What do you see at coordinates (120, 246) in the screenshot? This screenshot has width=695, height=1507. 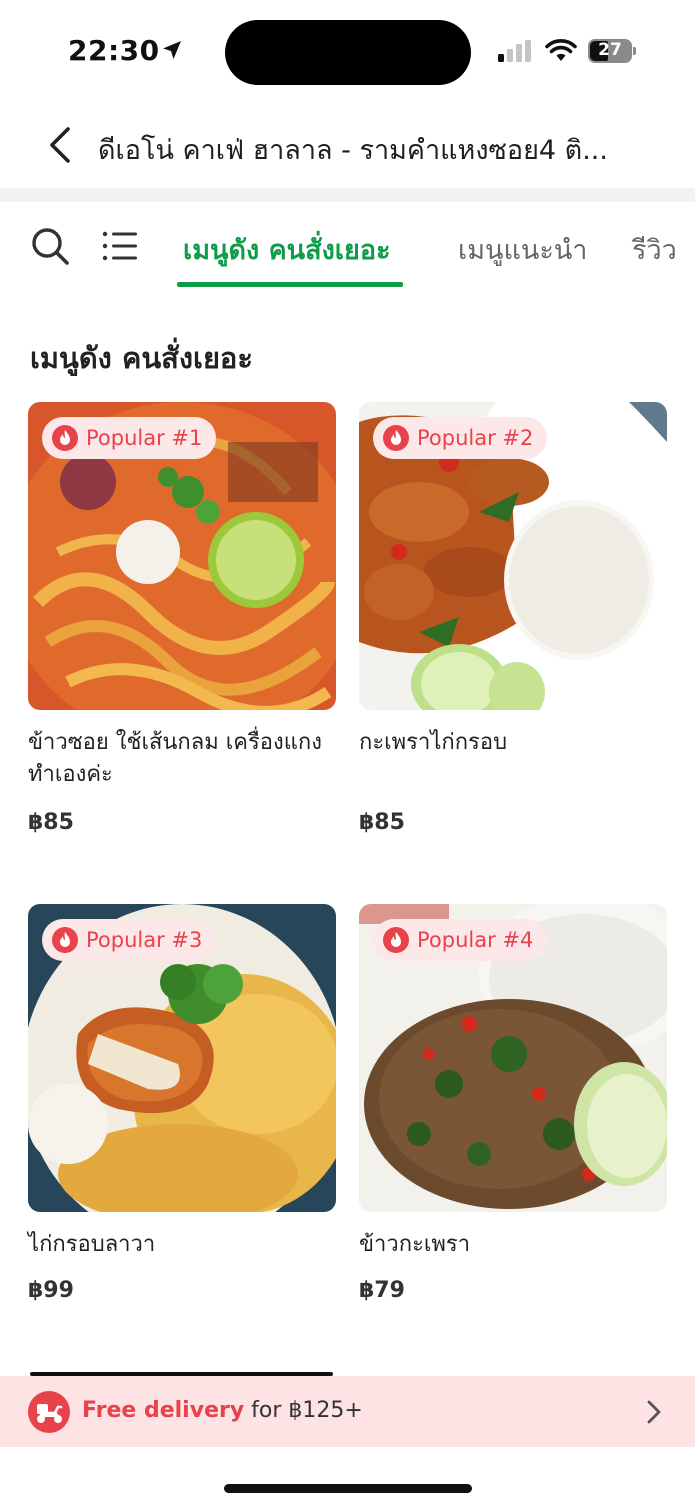 I see `list-icon` at bounding box center [120, 246].